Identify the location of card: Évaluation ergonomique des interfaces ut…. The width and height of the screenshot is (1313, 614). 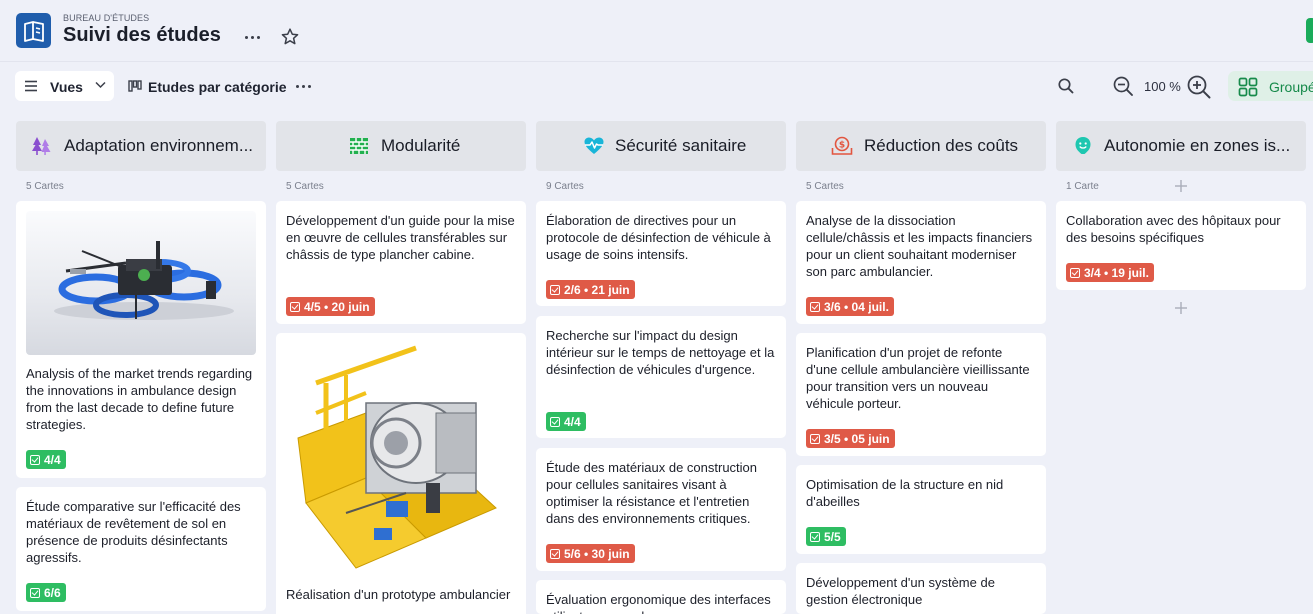
(661, 597).